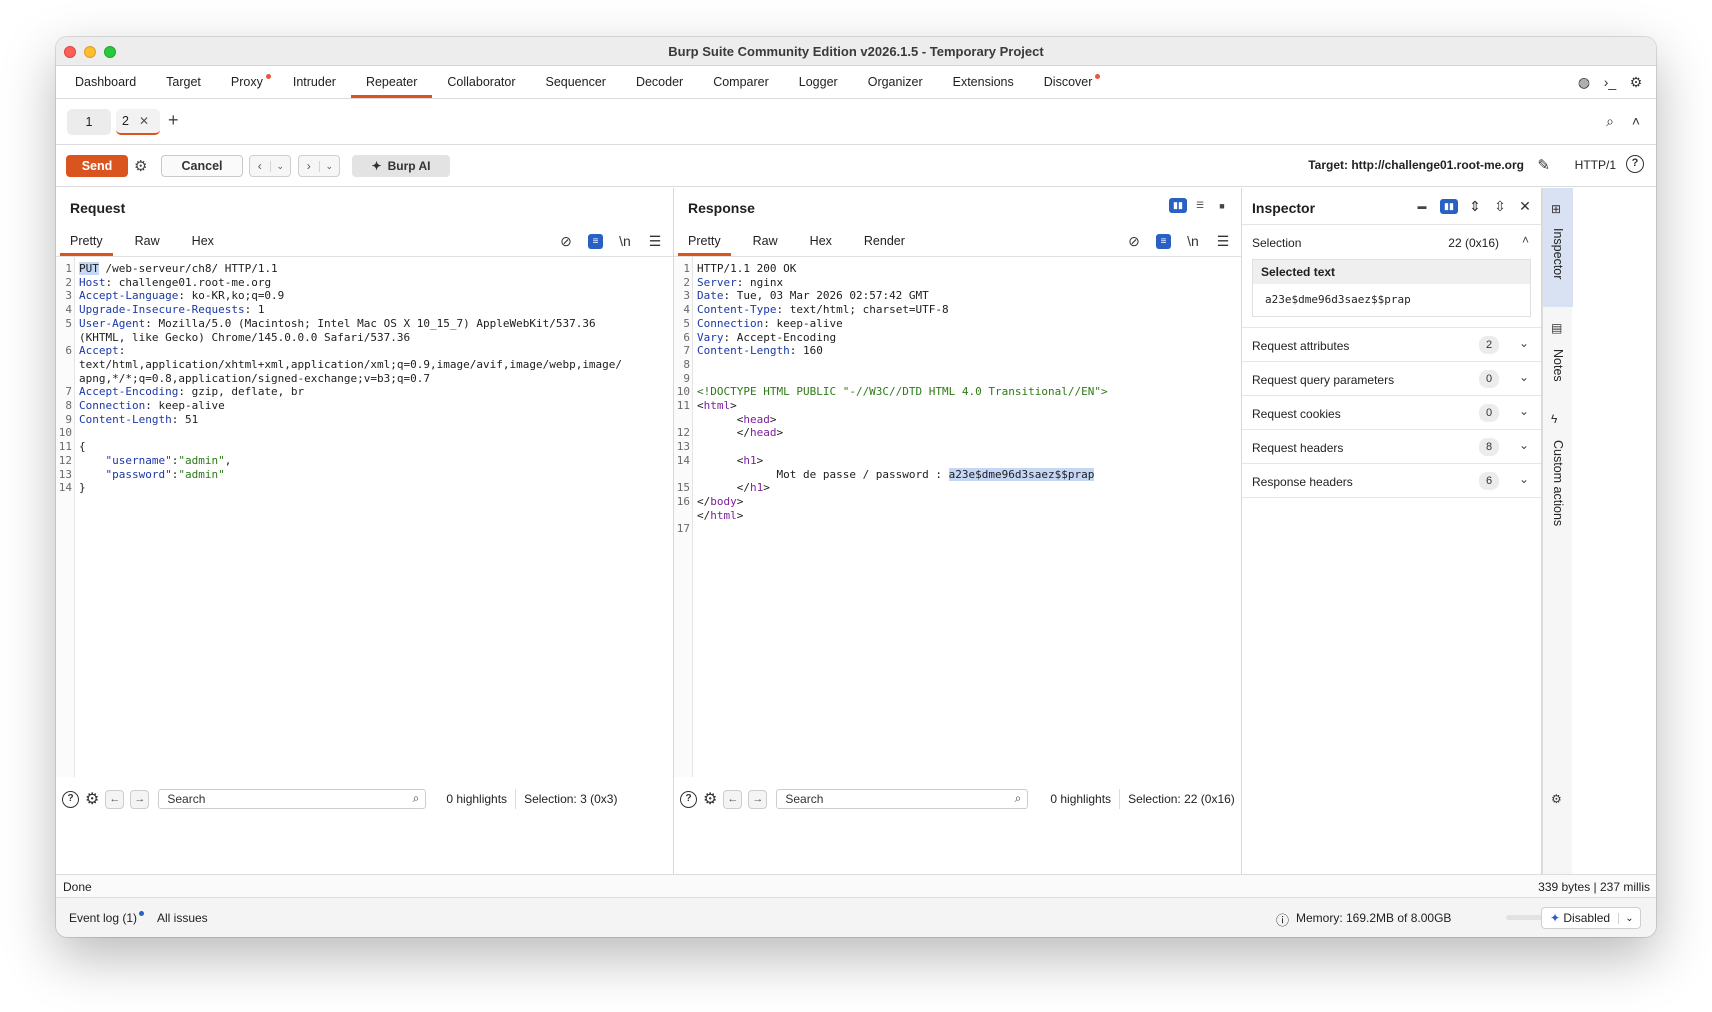 The image size is (1712, 1012). I want to click on split-vertical-icon: ▮▮, so click(1178, 205).